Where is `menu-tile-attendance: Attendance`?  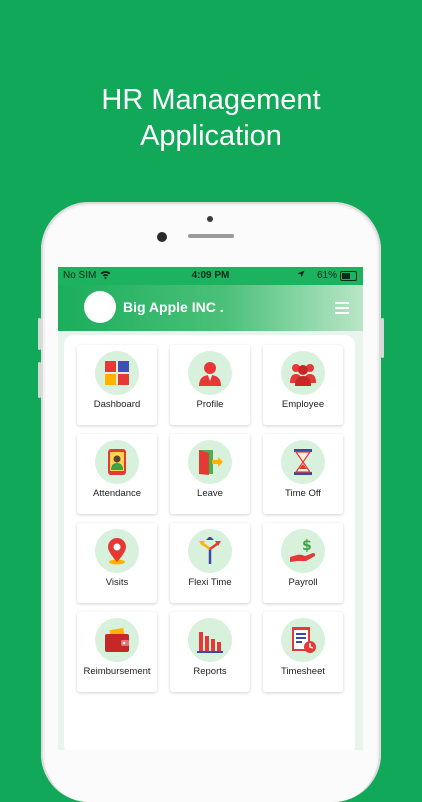 menu-tile-attendance: Attendance is located at coordinates (117, 474).